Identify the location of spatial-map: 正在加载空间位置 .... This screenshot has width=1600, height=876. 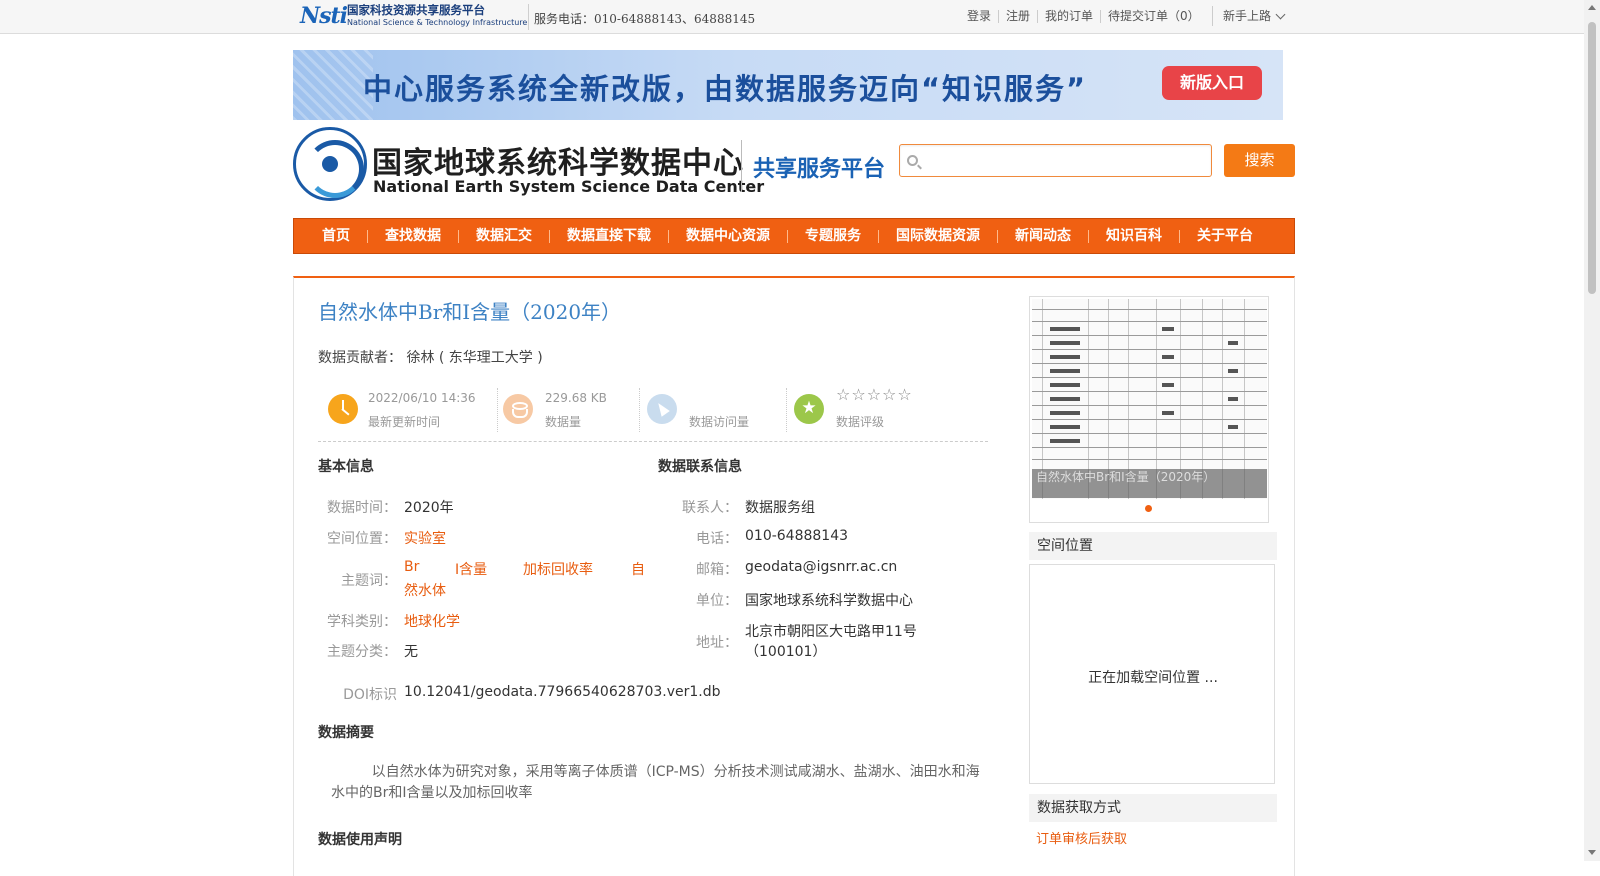
(1152, 674).